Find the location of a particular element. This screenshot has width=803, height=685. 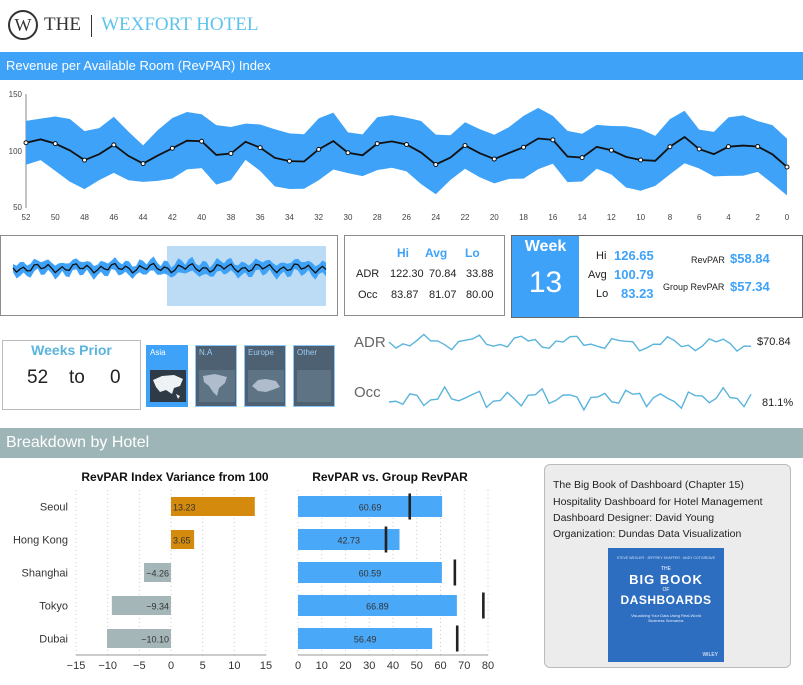

x-tick: 34 is located at coordinates (289, 217).